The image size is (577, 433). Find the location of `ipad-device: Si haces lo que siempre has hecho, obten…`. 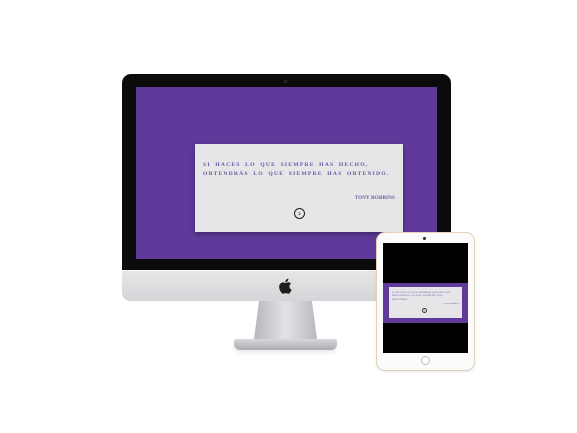

ipad-device: Si haces lo que siempre has hecho, obten… is located at coordinates (425, 301).